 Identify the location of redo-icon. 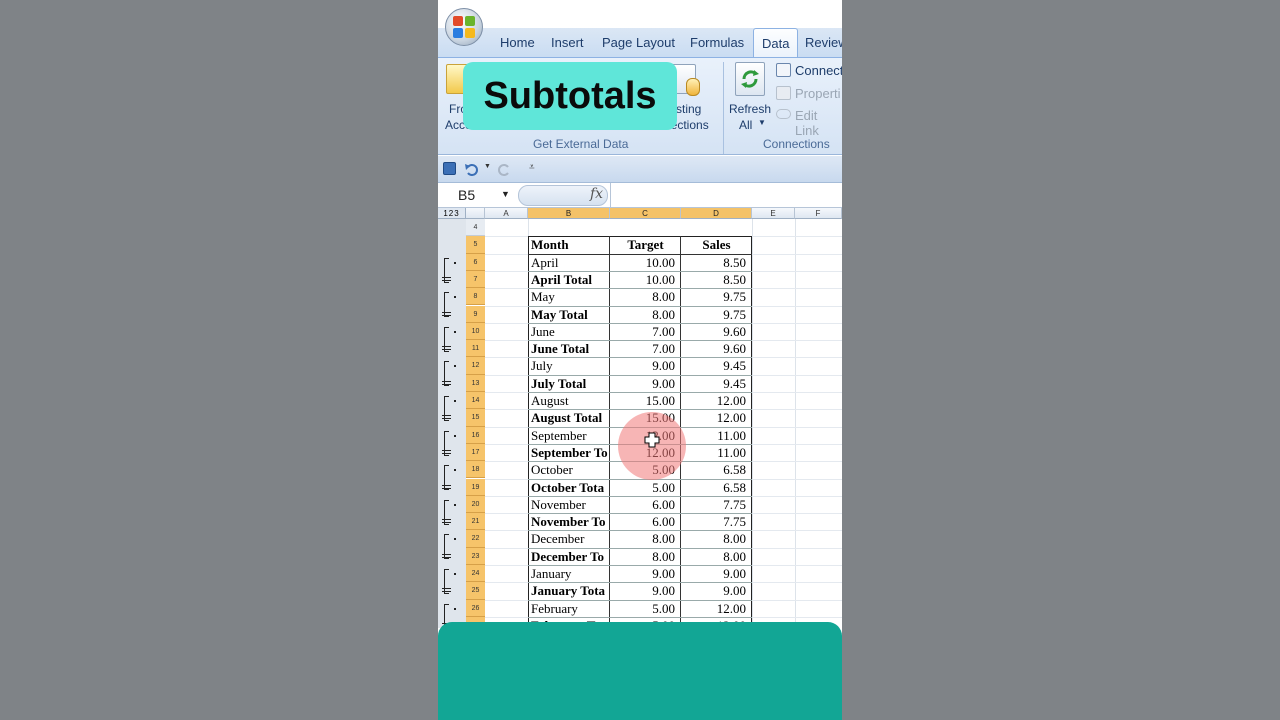
(505, 169).